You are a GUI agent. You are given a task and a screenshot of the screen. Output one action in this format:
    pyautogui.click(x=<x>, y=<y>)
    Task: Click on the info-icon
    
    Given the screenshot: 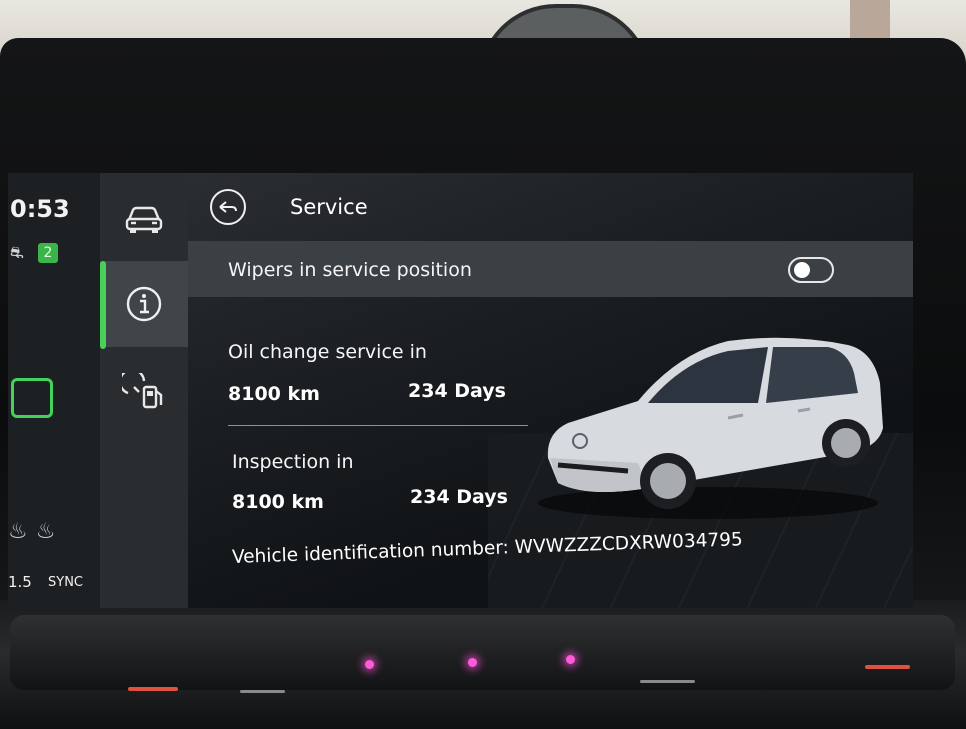 What is the action you would take?
    pyautogui.click(x=144, y=304)
    